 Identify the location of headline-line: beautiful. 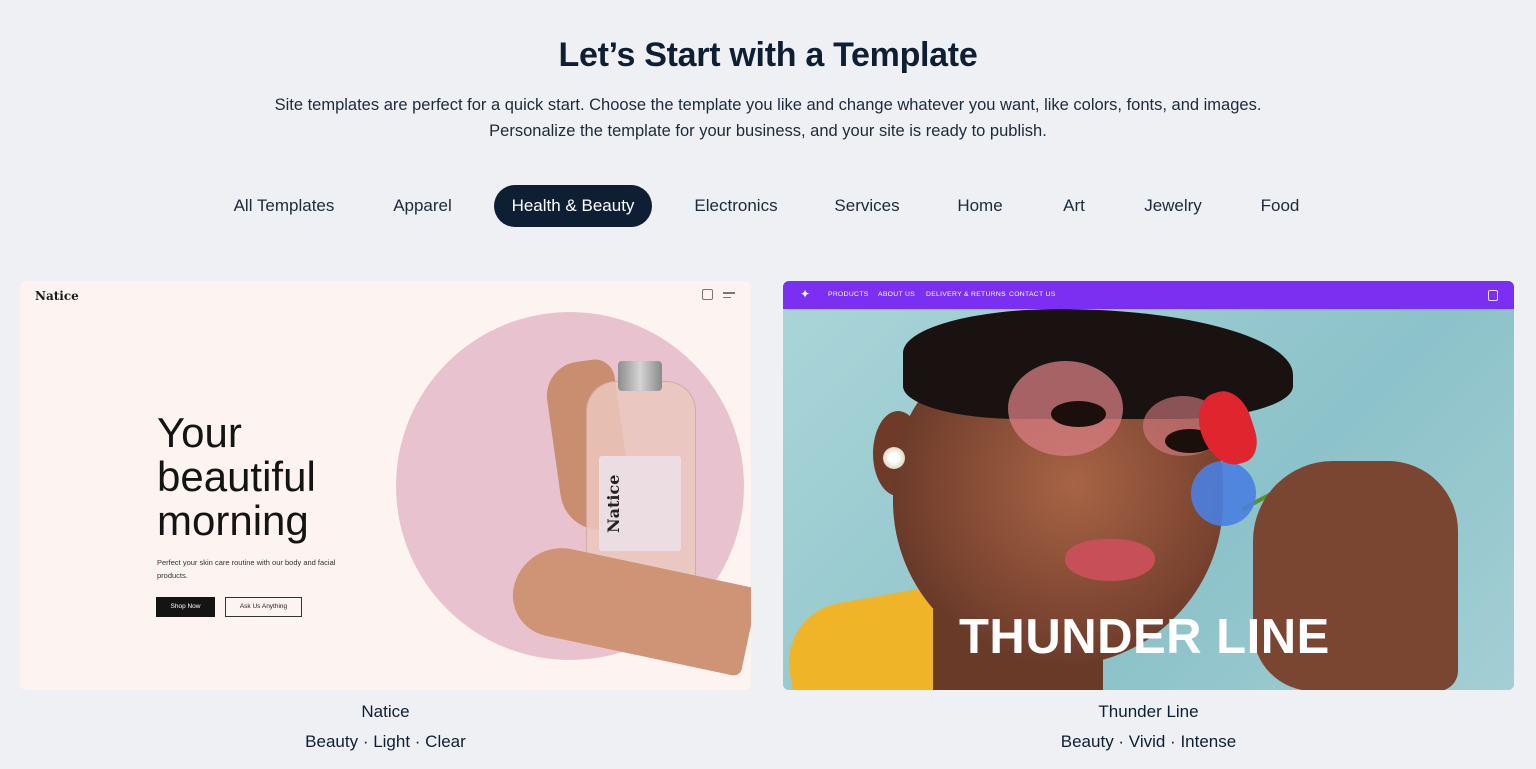
(236, 476).